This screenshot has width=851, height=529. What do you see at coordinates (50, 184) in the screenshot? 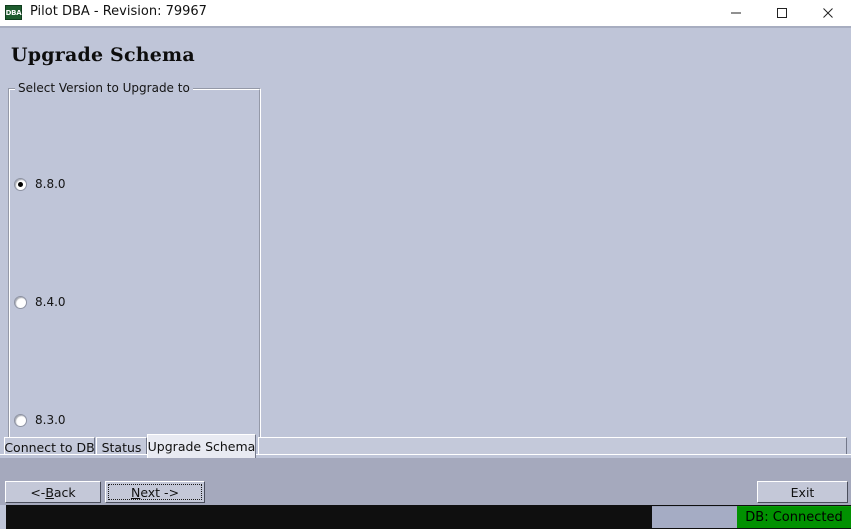
I see `radio-label: 8.8.0` at bounding box center [50, 184].